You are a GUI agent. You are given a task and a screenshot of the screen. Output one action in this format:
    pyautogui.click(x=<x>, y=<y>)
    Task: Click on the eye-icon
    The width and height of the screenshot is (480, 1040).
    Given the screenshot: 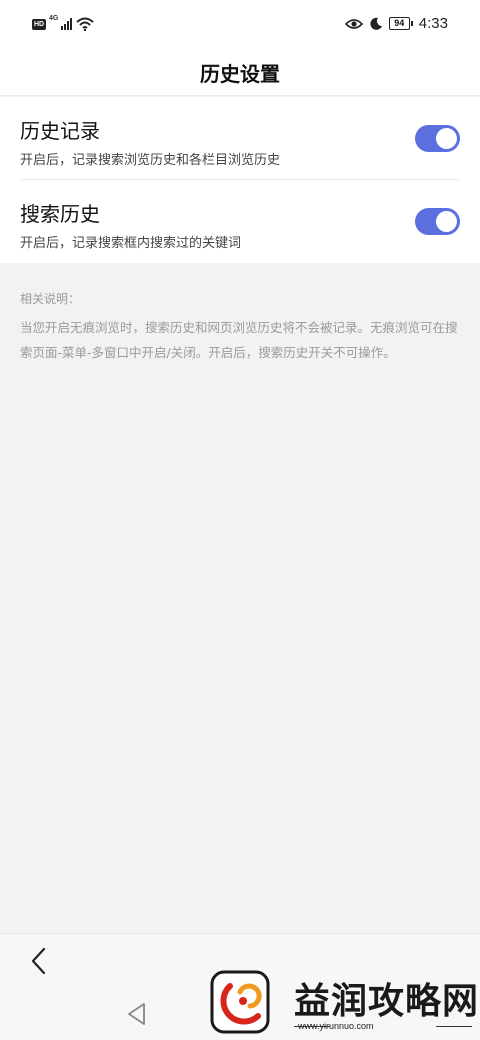 What is the action you would take?
    pyautogui.click(x=353, y=23)
    